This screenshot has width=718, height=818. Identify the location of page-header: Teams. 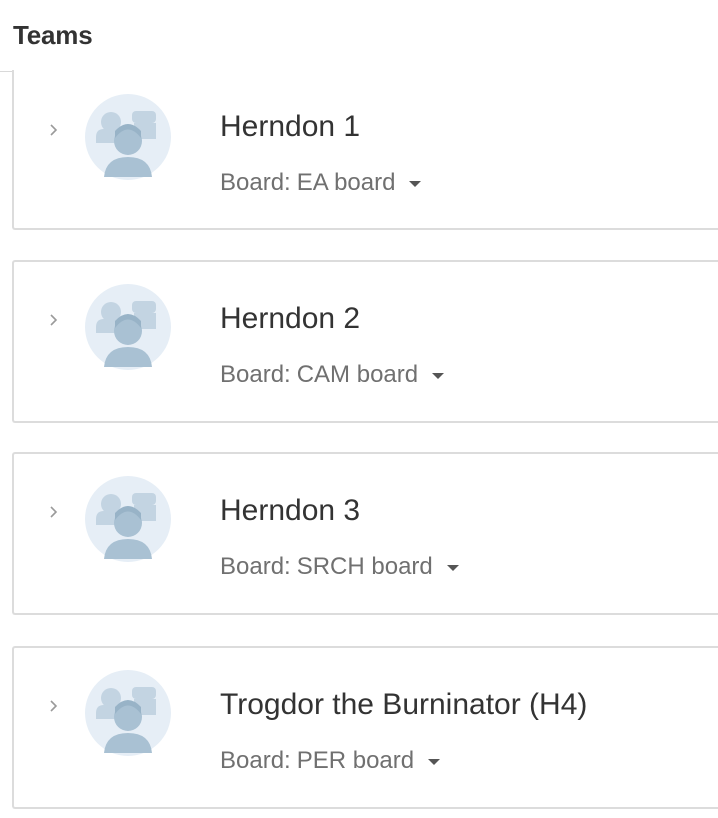
(359, 36).